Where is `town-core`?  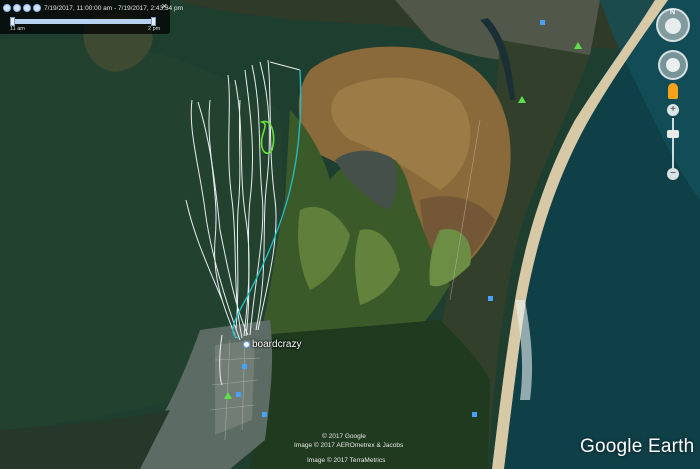
town-core is located at coordinates (235, 387).